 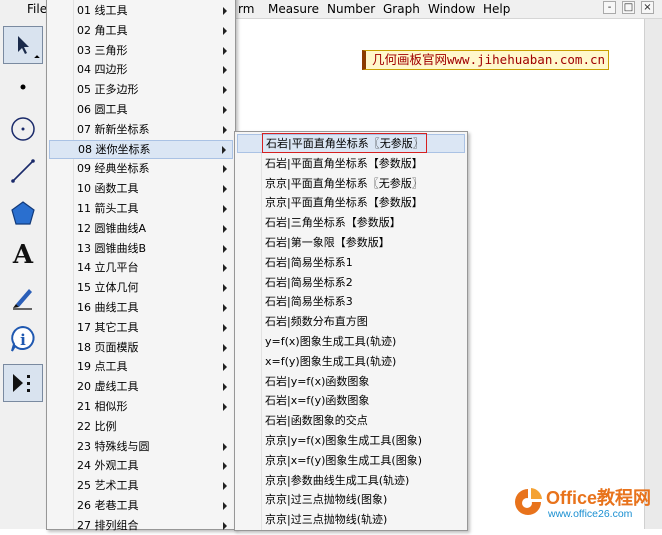 What do you see at coordinates (333, 223) in the screenshot?
I see `submenu-item-label: 石岩|三角坐标系【参数版】` at bounding box center [333, 223].